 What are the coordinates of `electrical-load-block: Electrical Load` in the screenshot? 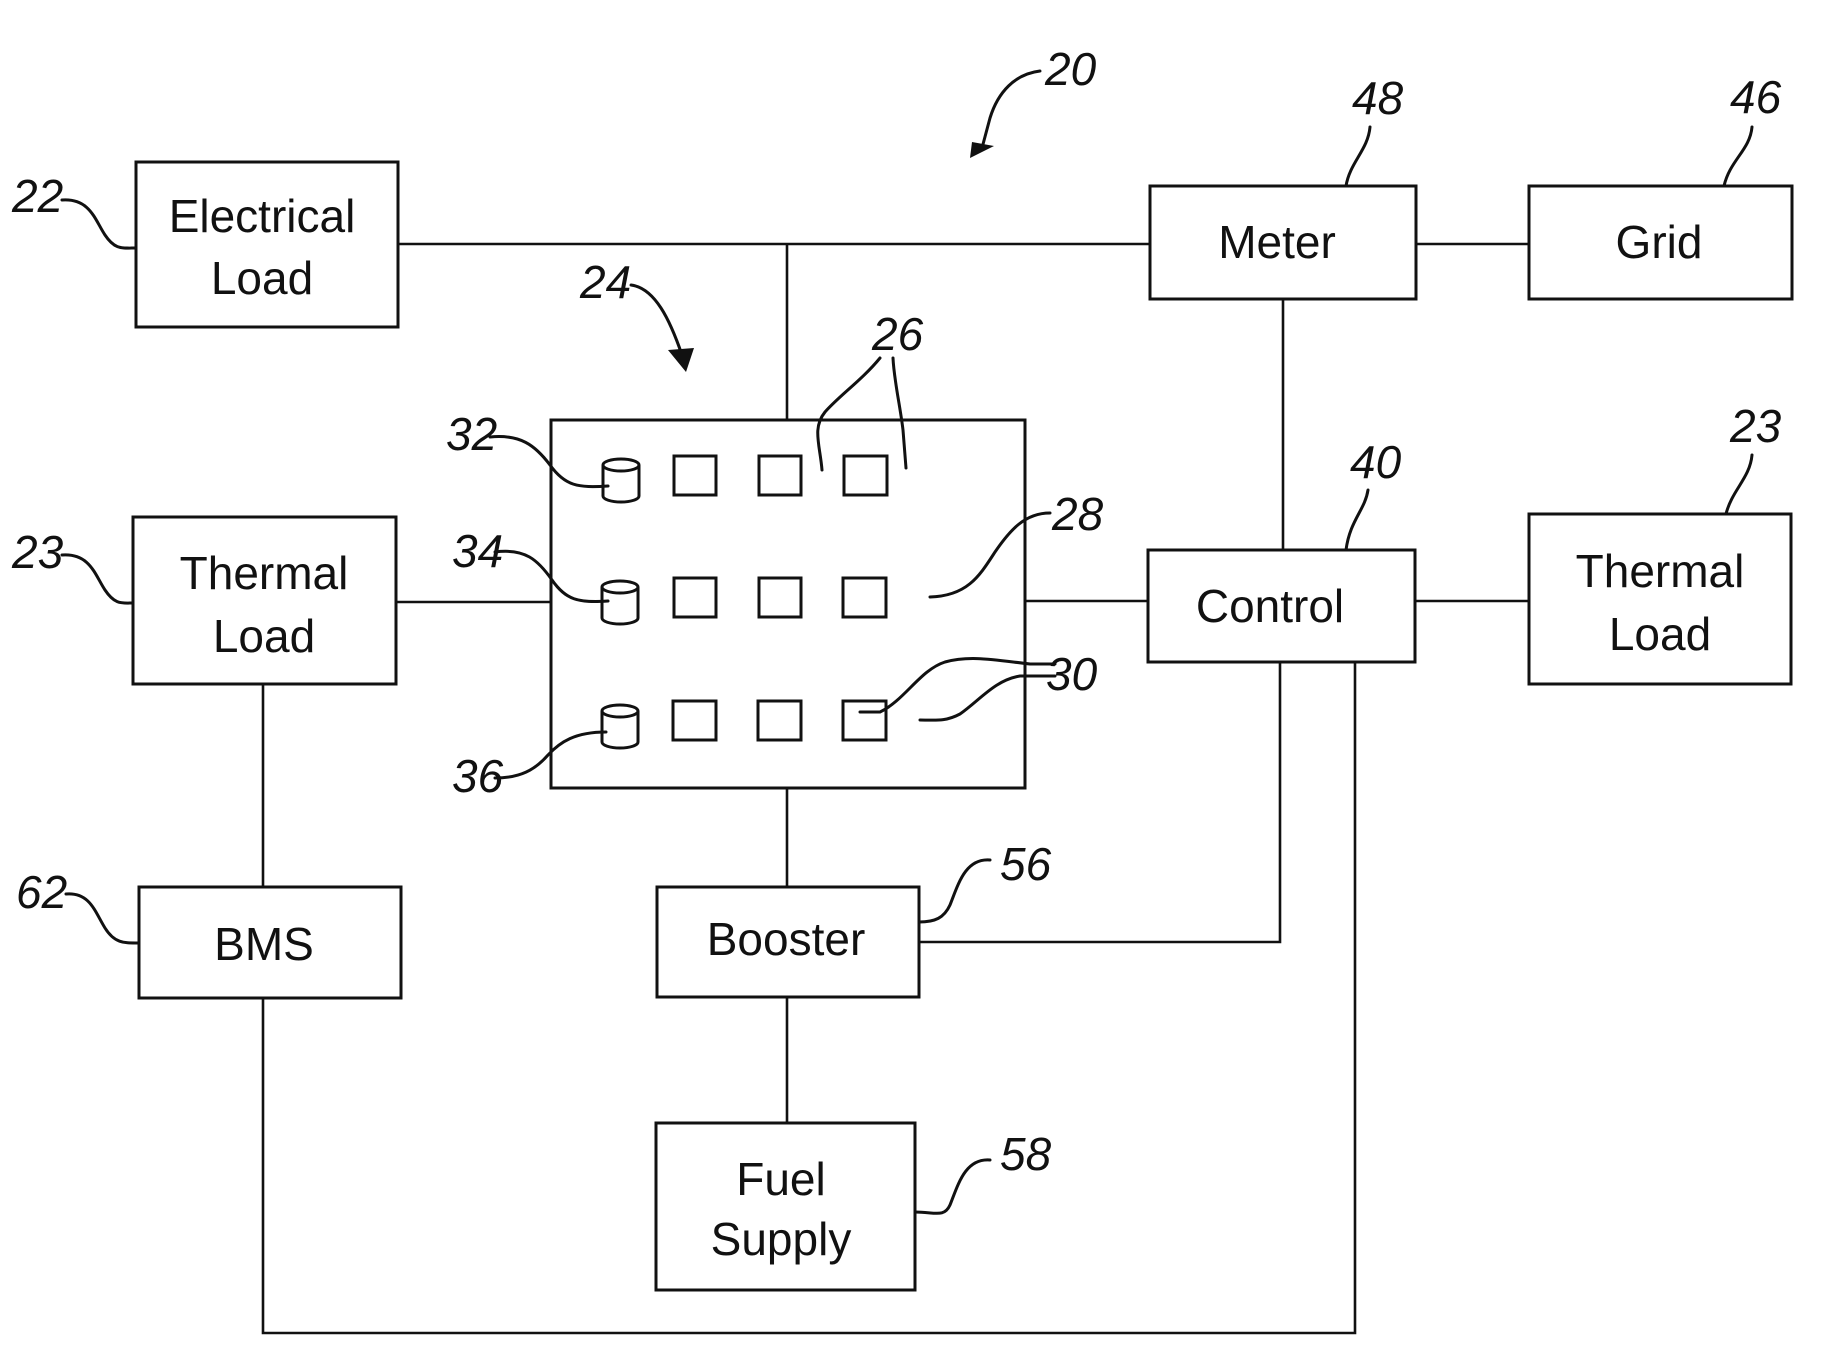 It's located at (267, 244).